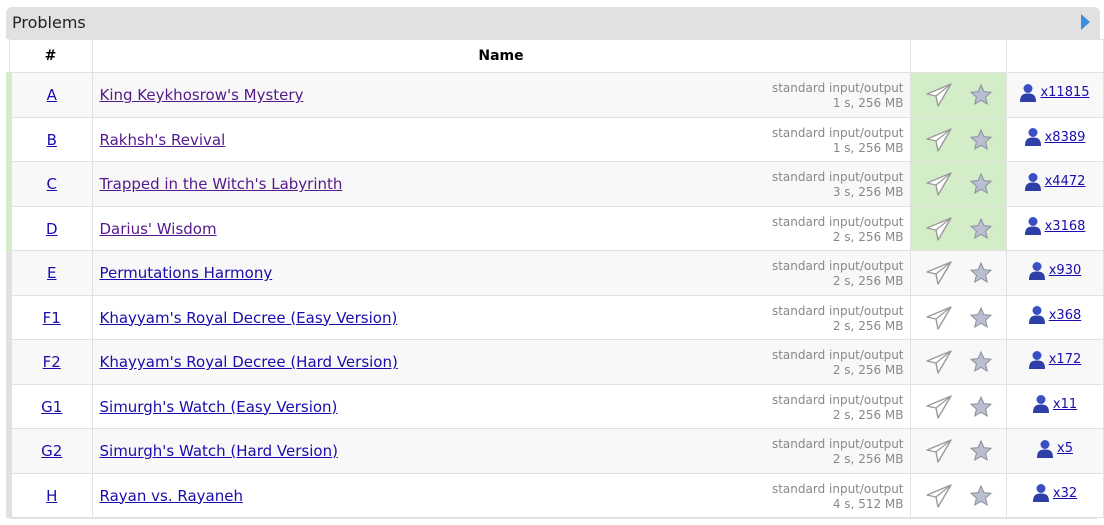 This screenshot has width=1104, height=525. I want to click on problem-index-link: G2, so click(51, 451).